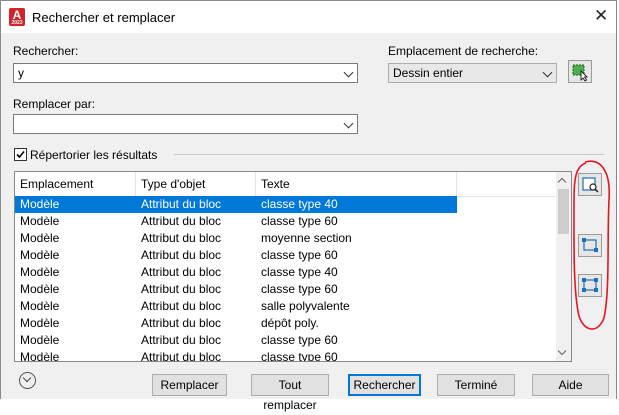 This screenshot has height=415, width=619. I want to click on scroll-thumb, so click(563, 211).